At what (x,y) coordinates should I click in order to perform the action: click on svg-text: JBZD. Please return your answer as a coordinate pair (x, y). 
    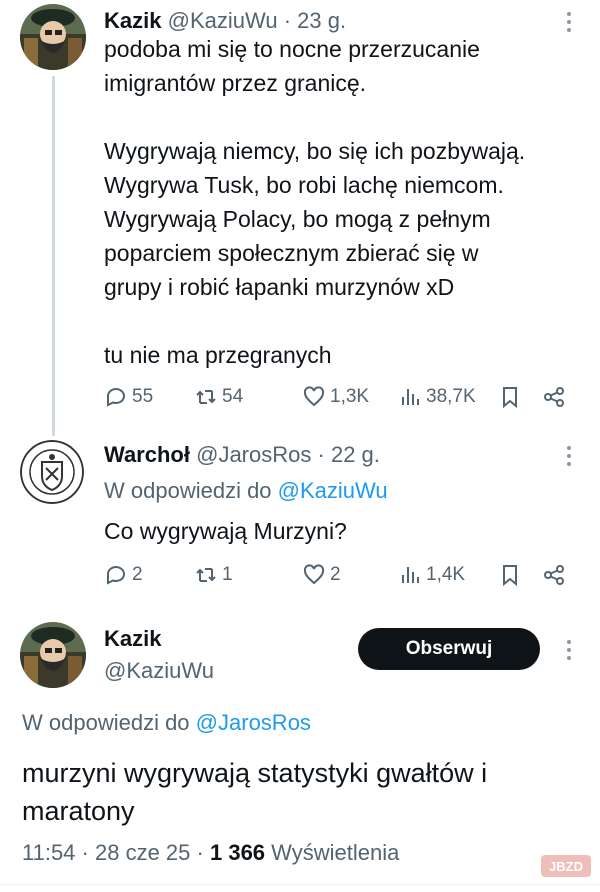
    Looking at the image, I should click on (566, 866).